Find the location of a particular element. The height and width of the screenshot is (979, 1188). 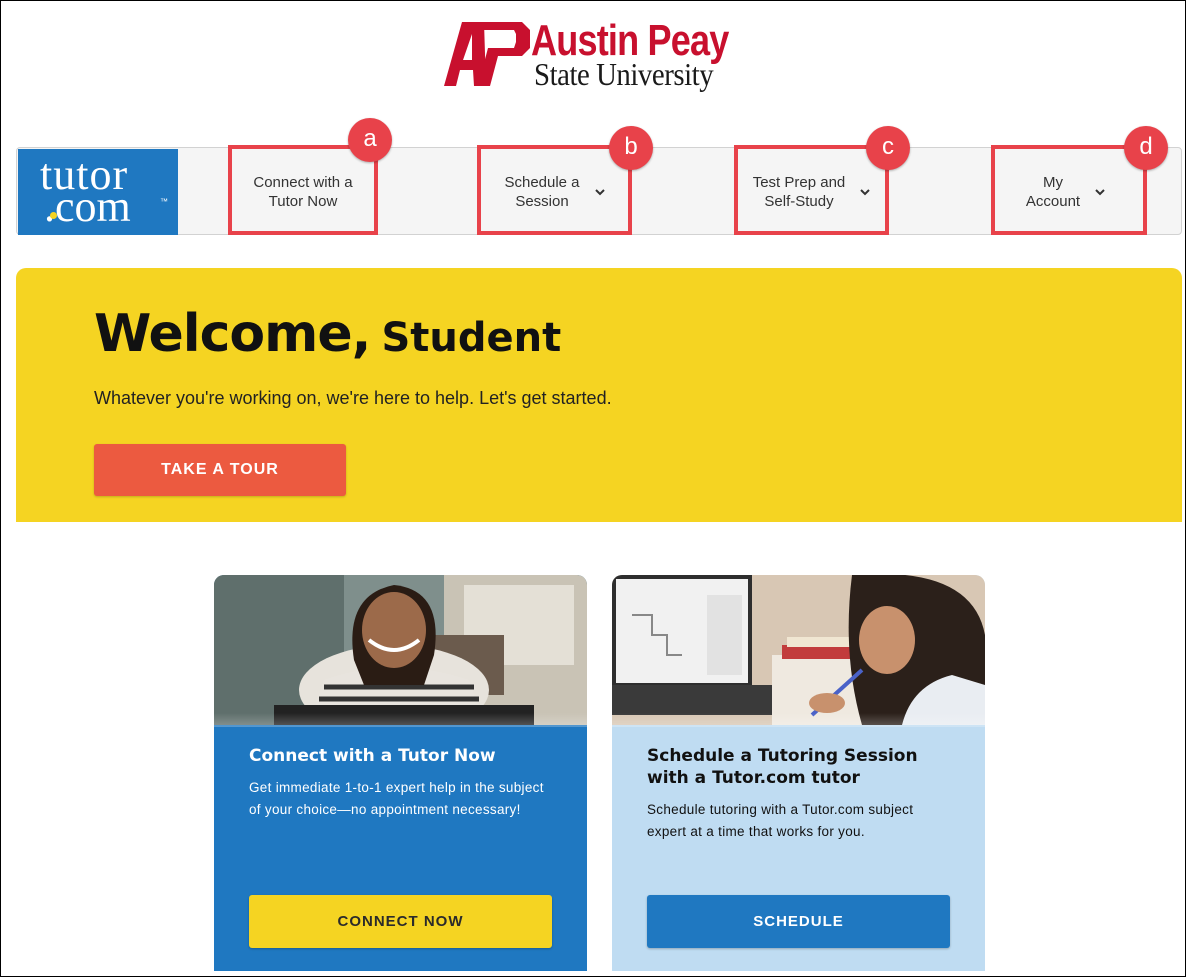

nav-test-prep-self-study: Test Prep and Self-Study is located at coordinates (812, 192).